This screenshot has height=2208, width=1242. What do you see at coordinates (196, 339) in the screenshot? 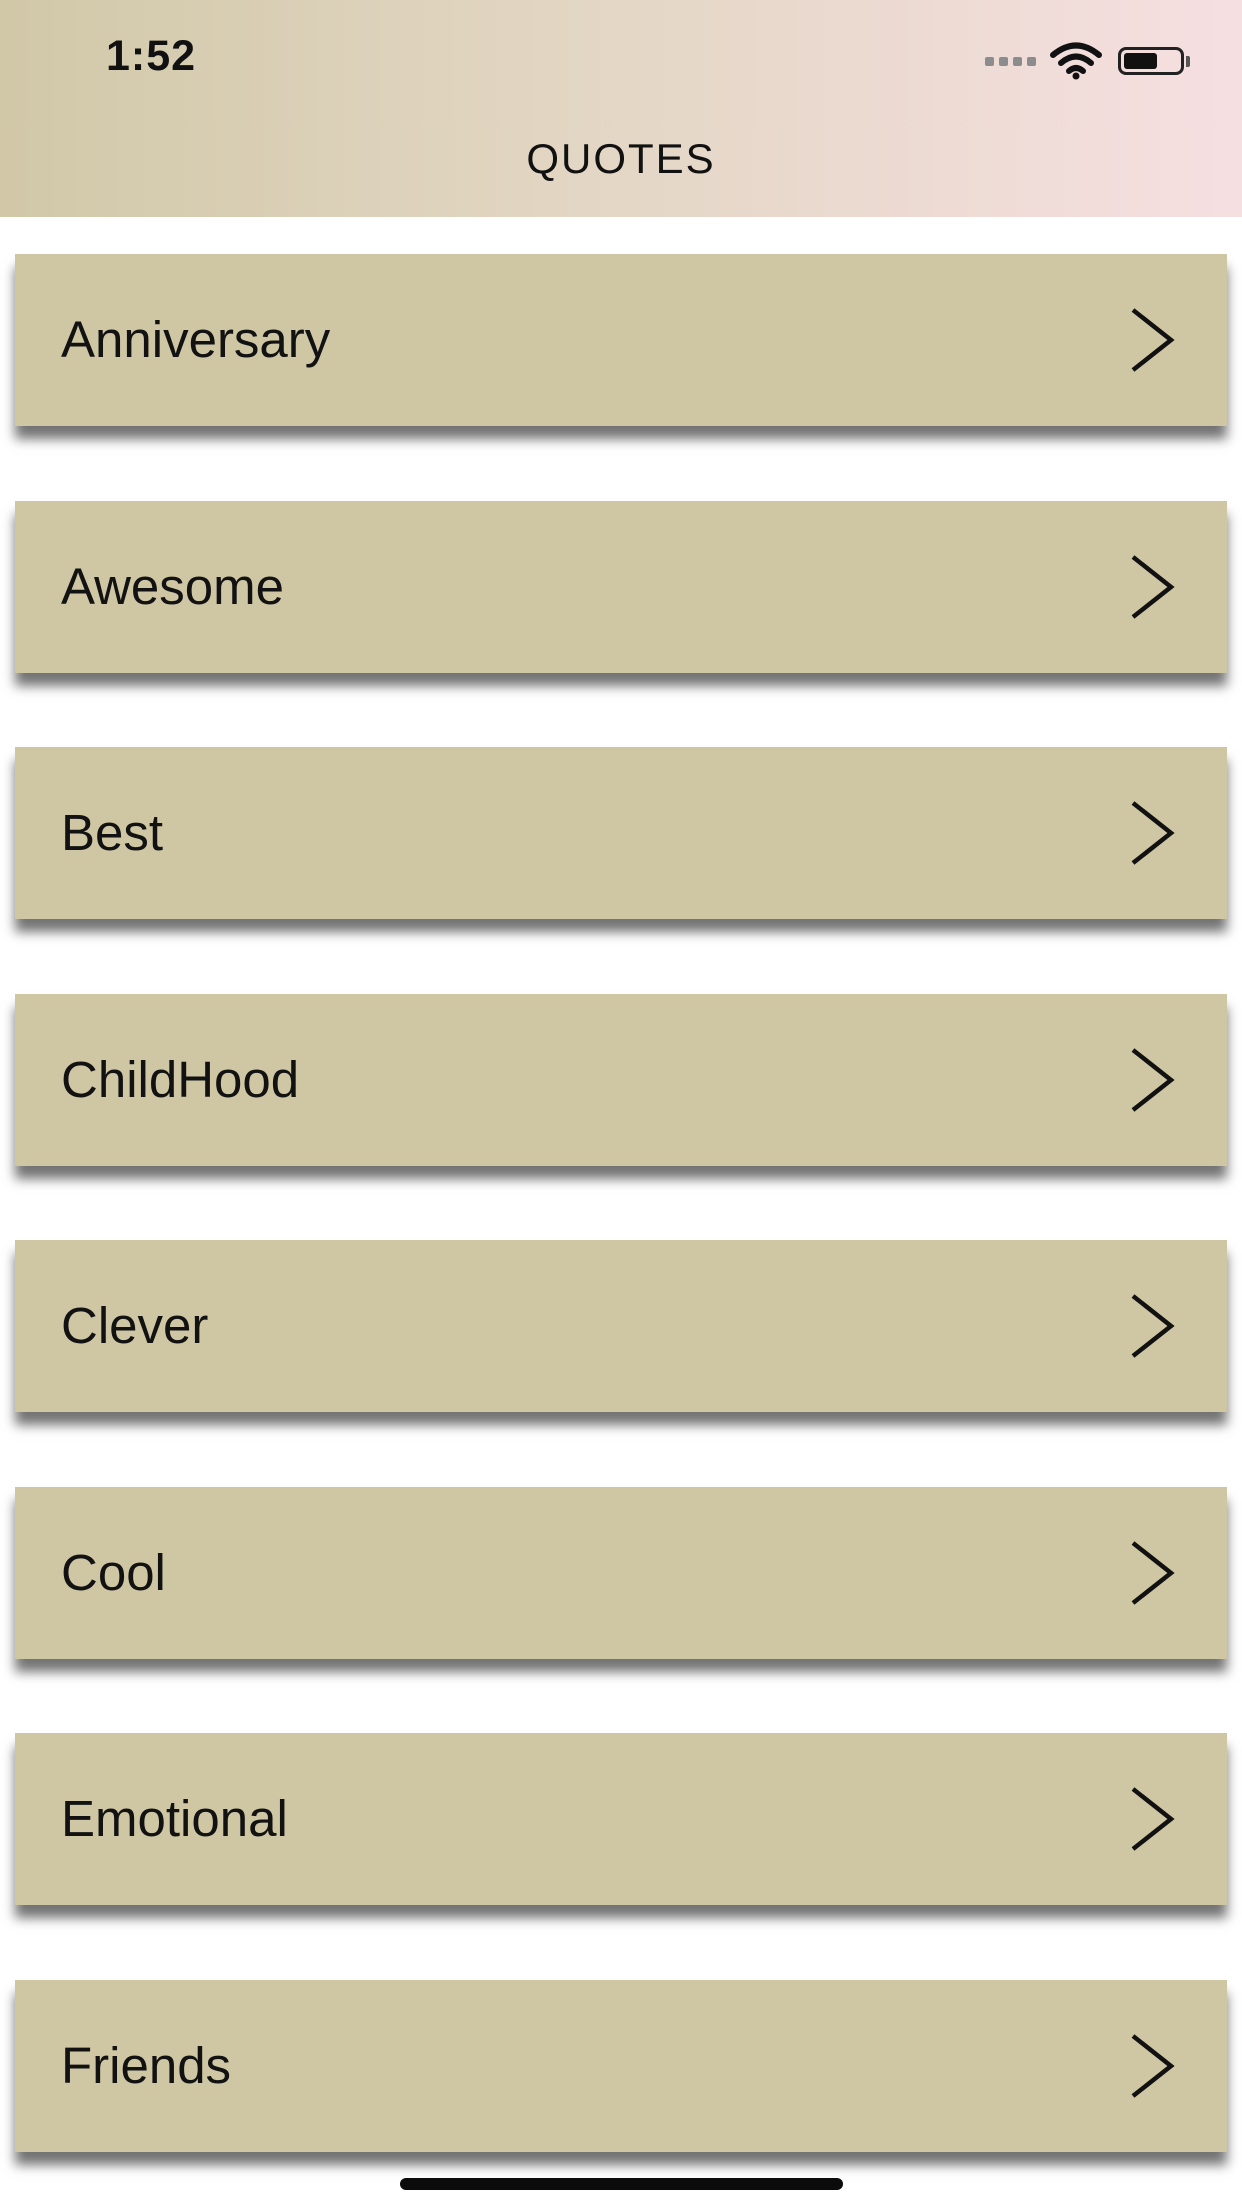
I see `category-label: Anniversary` at bounding box center [196, 339].